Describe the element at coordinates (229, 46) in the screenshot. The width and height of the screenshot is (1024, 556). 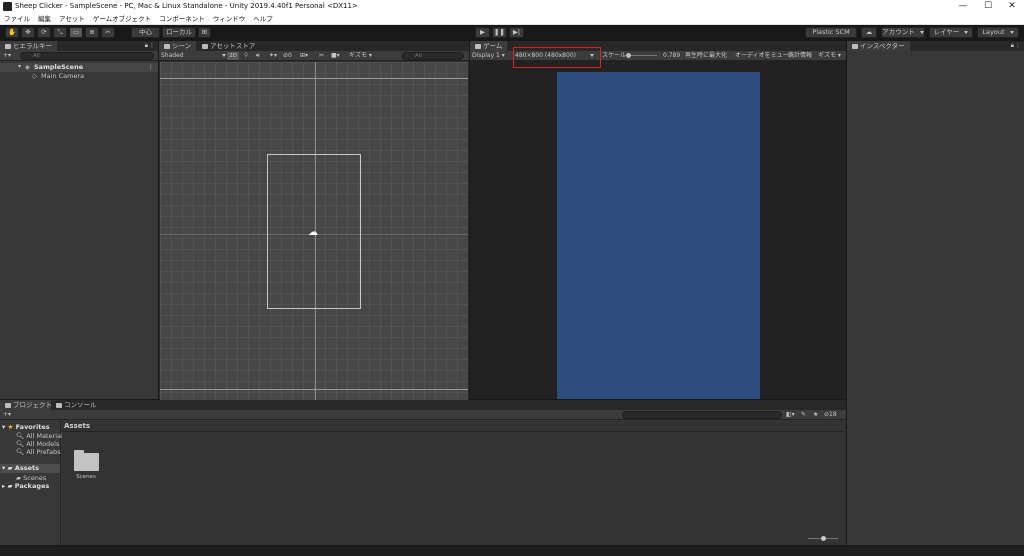
I see `tab-asset-store: アセットストア` at that location.